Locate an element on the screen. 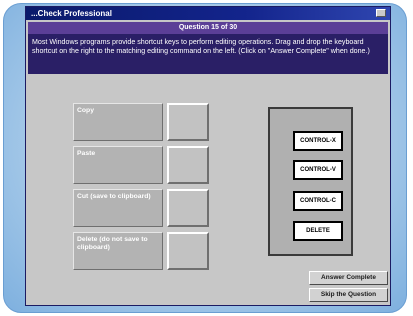 This screenshot has height=316, width=413. shortcut-tile-control-v: CONTROL-V is located at coordinates (318, 170).